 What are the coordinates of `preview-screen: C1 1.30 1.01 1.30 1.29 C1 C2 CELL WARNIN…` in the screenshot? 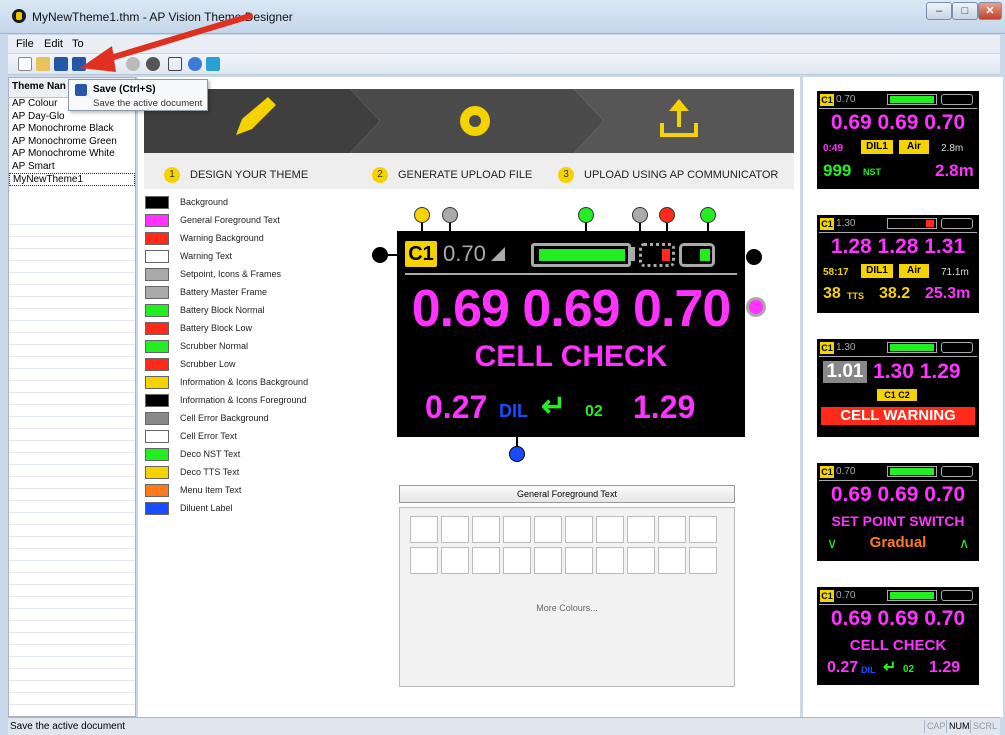 It's located at (898, 388).